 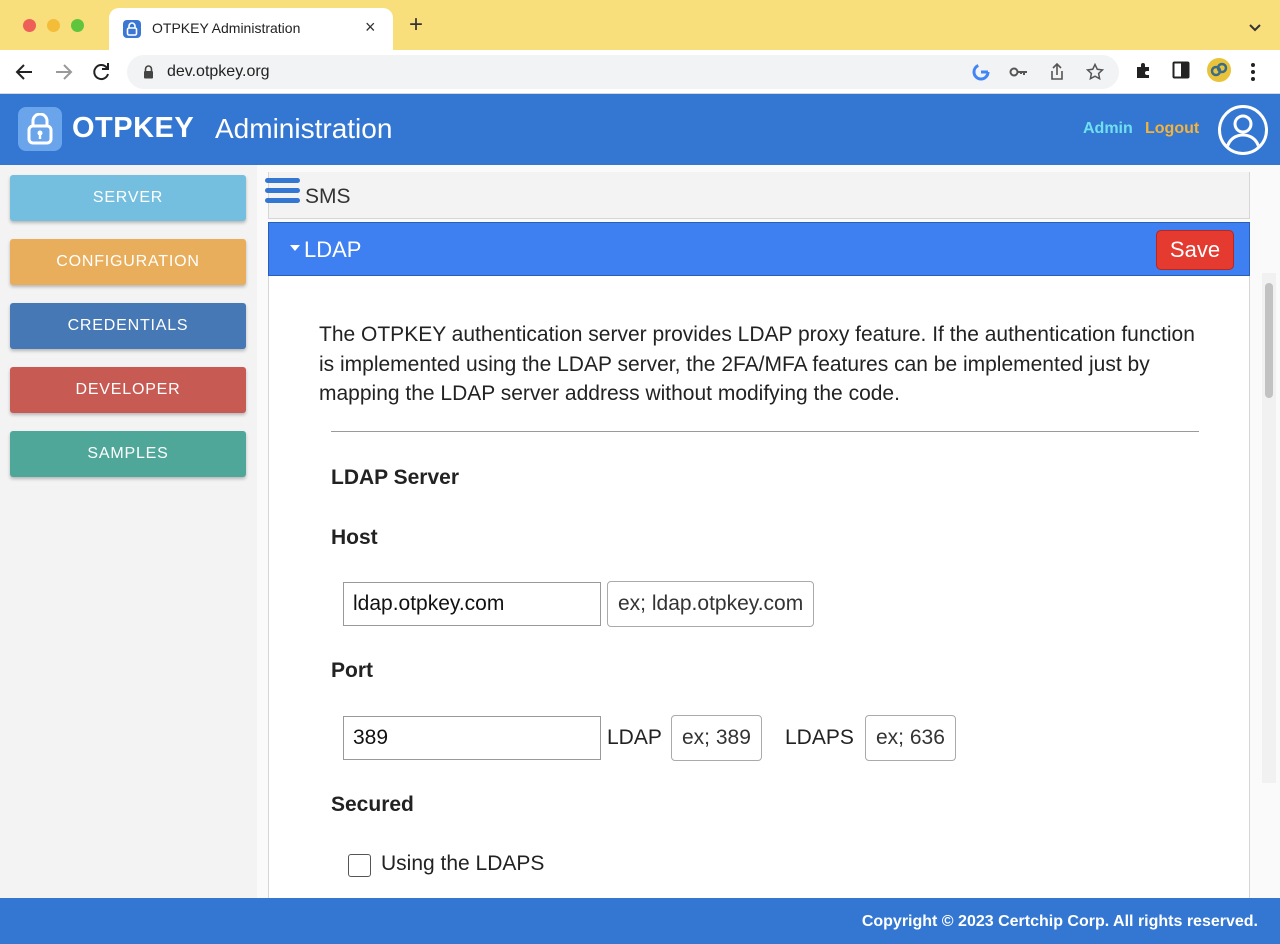 I want to click on port-input: 389, so click(x=472, y=738).